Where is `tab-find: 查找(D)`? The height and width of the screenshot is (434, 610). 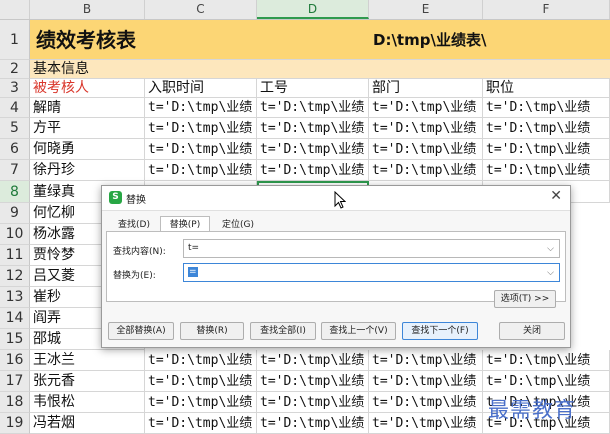
tab-find: 查找(D) is located at coordinates (134, 224).